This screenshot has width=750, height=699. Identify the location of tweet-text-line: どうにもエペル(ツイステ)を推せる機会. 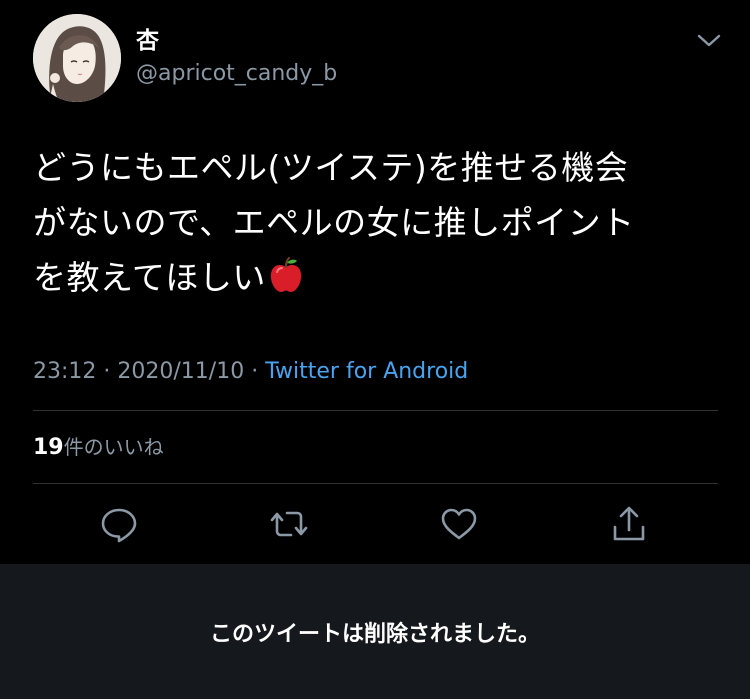
(331, 167).